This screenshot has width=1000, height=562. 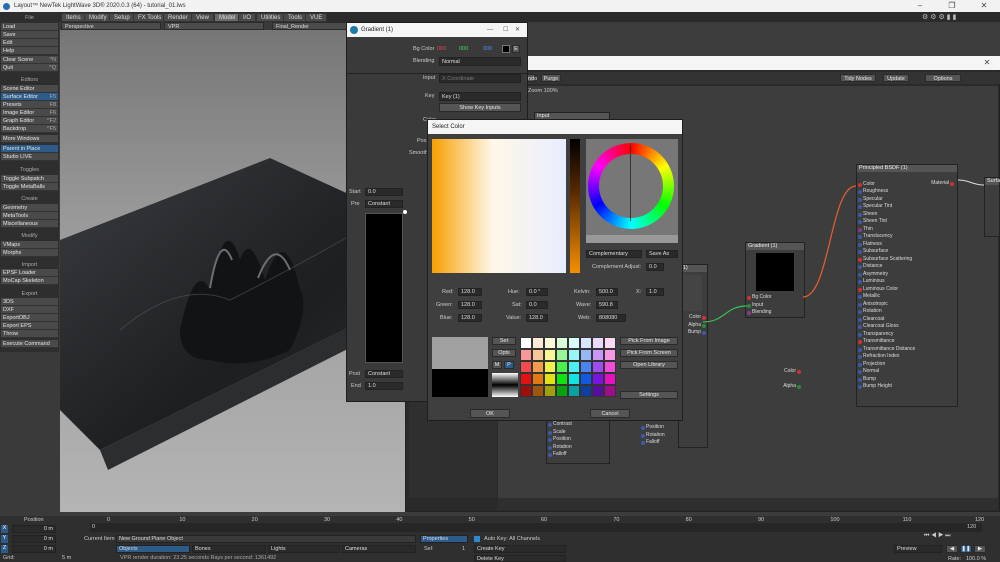 I want to click on save-button: Save, so click(x=29, y=35).